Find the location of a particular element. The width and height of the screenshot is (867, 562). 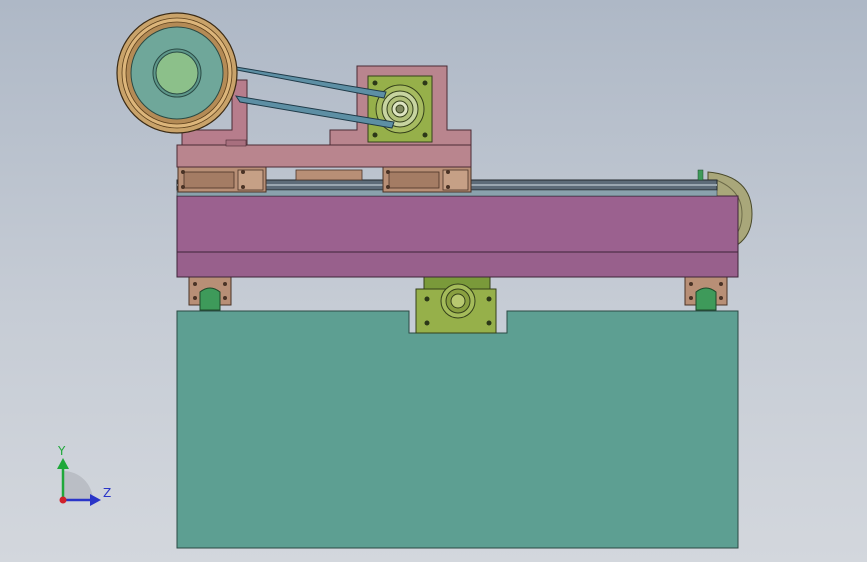

orientation-triad: Y Z is located at coordinates (84, 475).